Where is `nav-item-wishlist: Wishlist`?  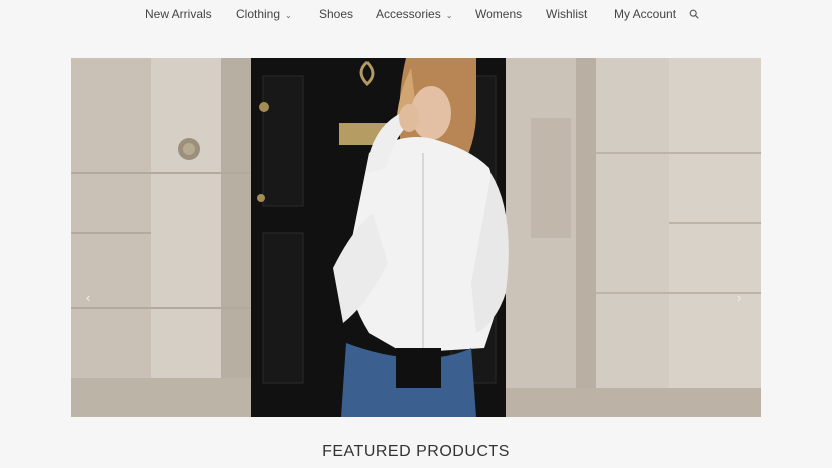
nav-item-wishlist: Wishlist is located at coordinates (566, 14).